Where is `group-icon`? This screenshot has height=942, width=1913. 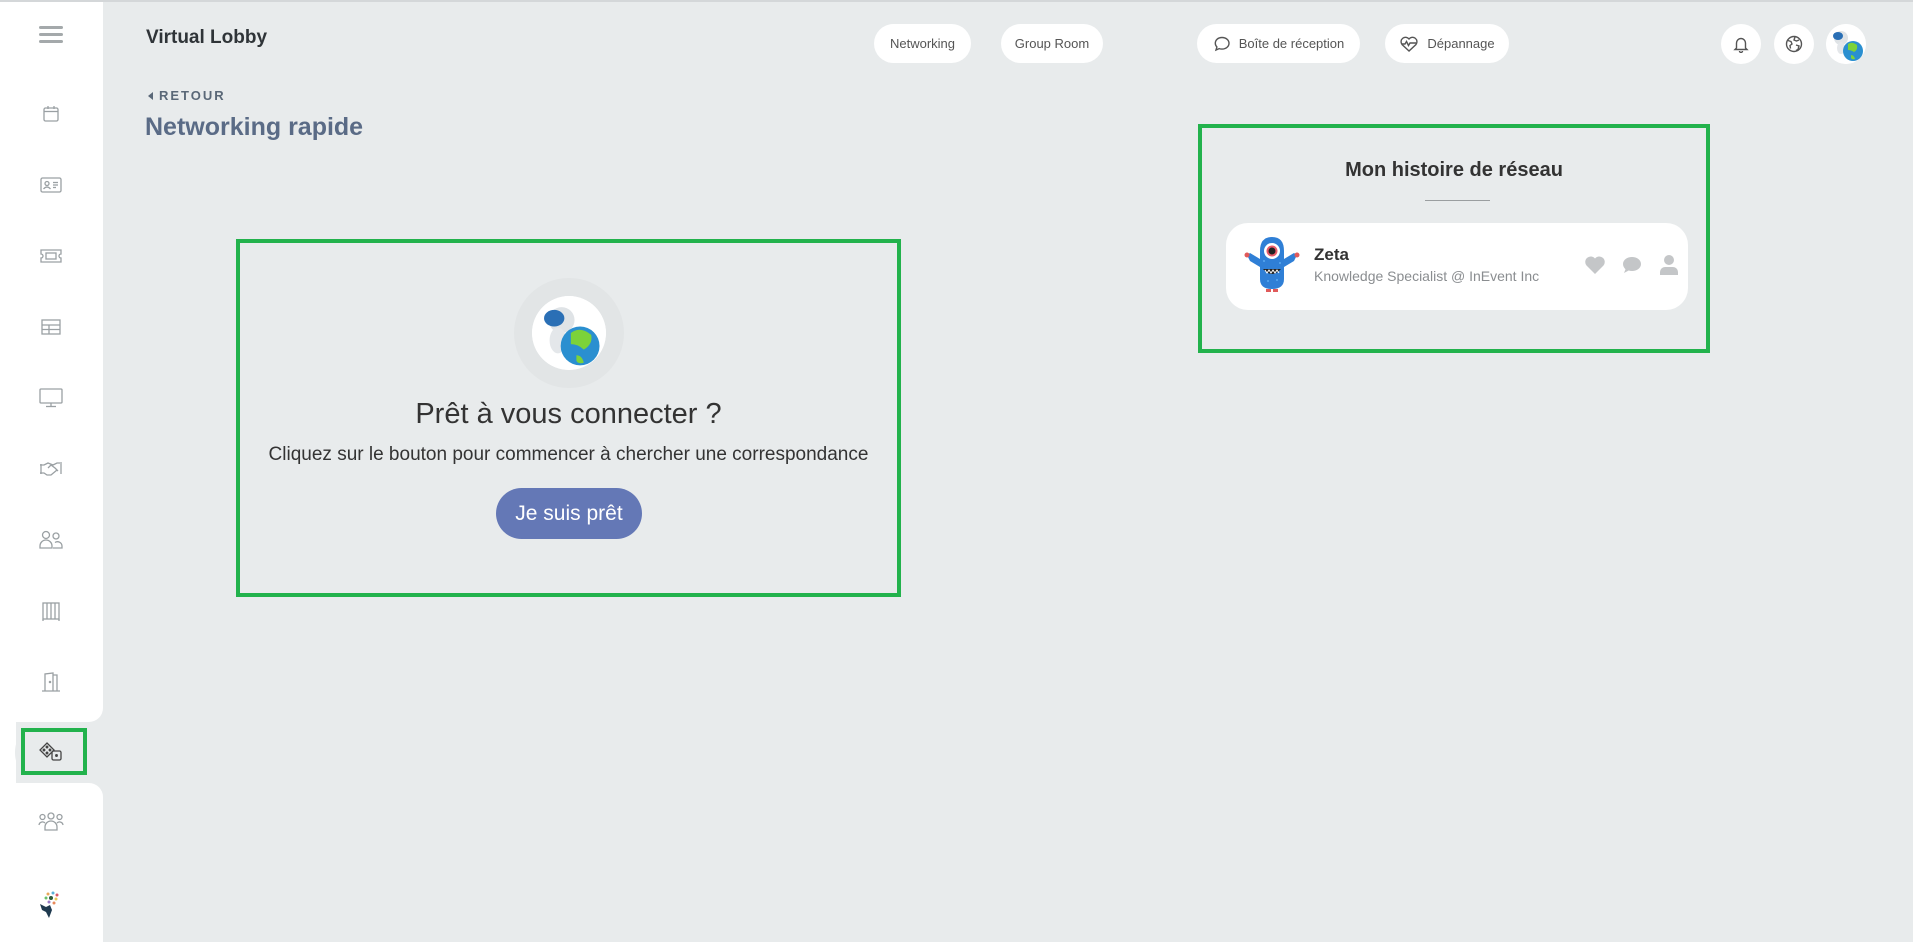
group-icon is located at coordinates (51, 821).